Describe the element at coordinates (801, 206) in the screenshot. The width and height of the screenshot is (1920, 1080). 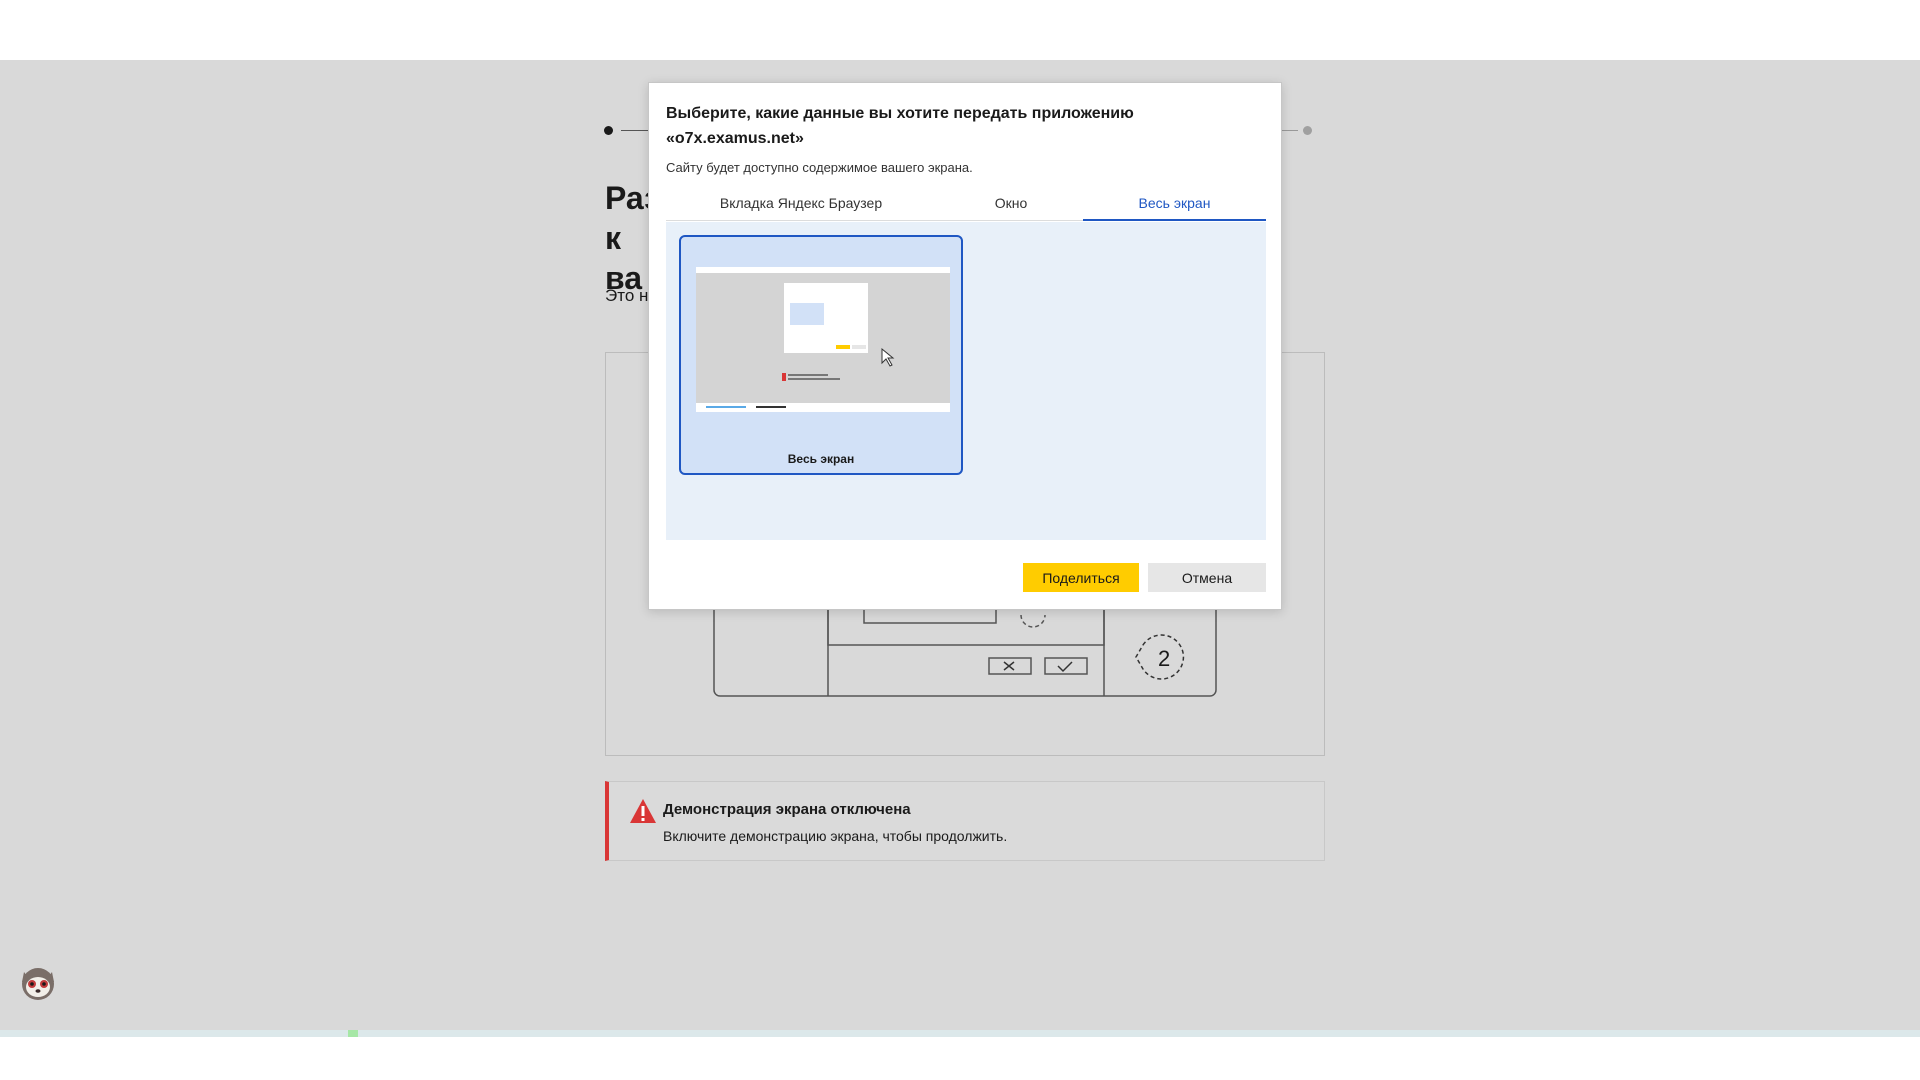
I see `tab-browser-tab: Вкладка Яндекс Браузер` at that location.